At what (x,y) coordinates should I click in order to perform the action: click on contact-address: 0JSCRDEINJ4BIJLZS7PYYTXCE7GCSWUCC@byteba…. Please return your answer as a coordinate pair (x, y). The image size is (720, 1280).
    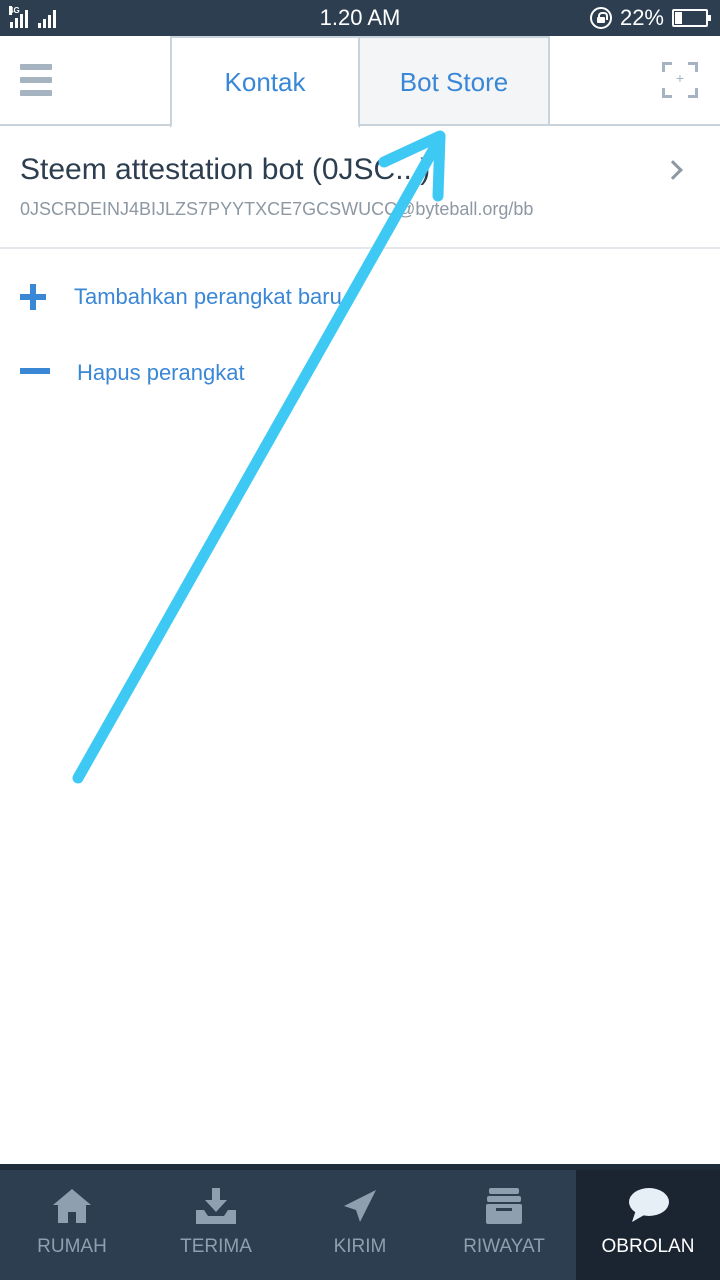
    Looking at the image, I should click on (277, 209).